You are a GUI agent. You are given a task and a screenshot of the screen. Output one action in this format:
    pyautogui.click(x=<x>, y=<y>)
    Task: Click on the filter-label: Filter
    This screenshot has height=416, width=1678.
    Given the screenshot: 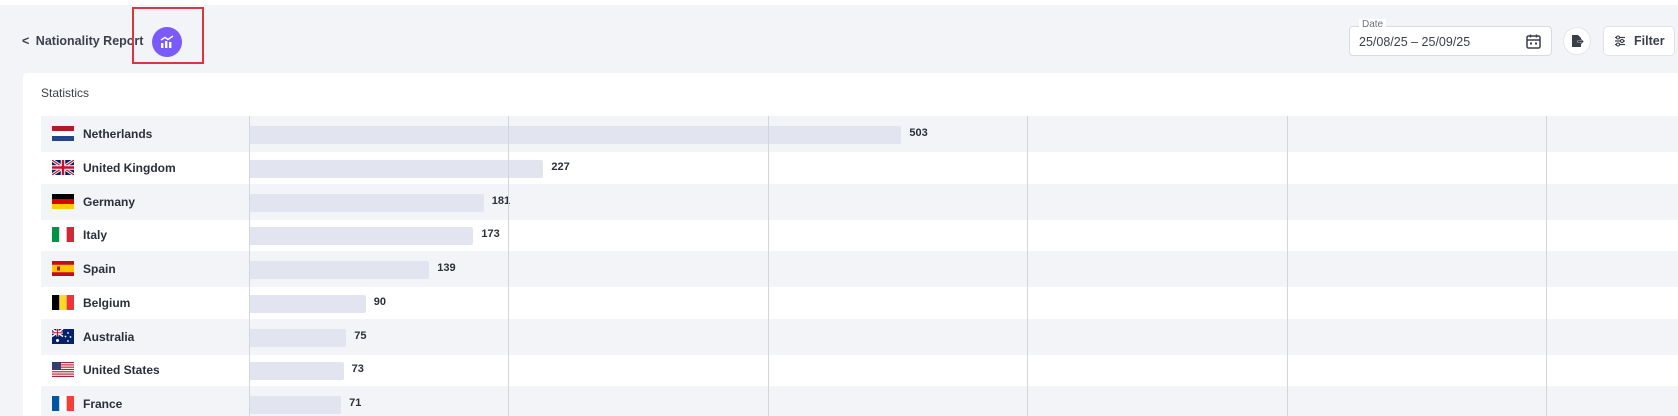 What is the action you would take?
    pyautogui.click(x=1649, y=41)
    